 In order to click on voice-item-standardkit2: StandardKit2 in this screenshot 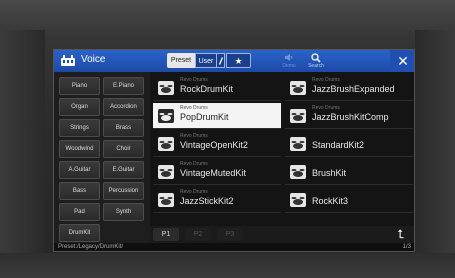, I will do `click(349, 144)`.